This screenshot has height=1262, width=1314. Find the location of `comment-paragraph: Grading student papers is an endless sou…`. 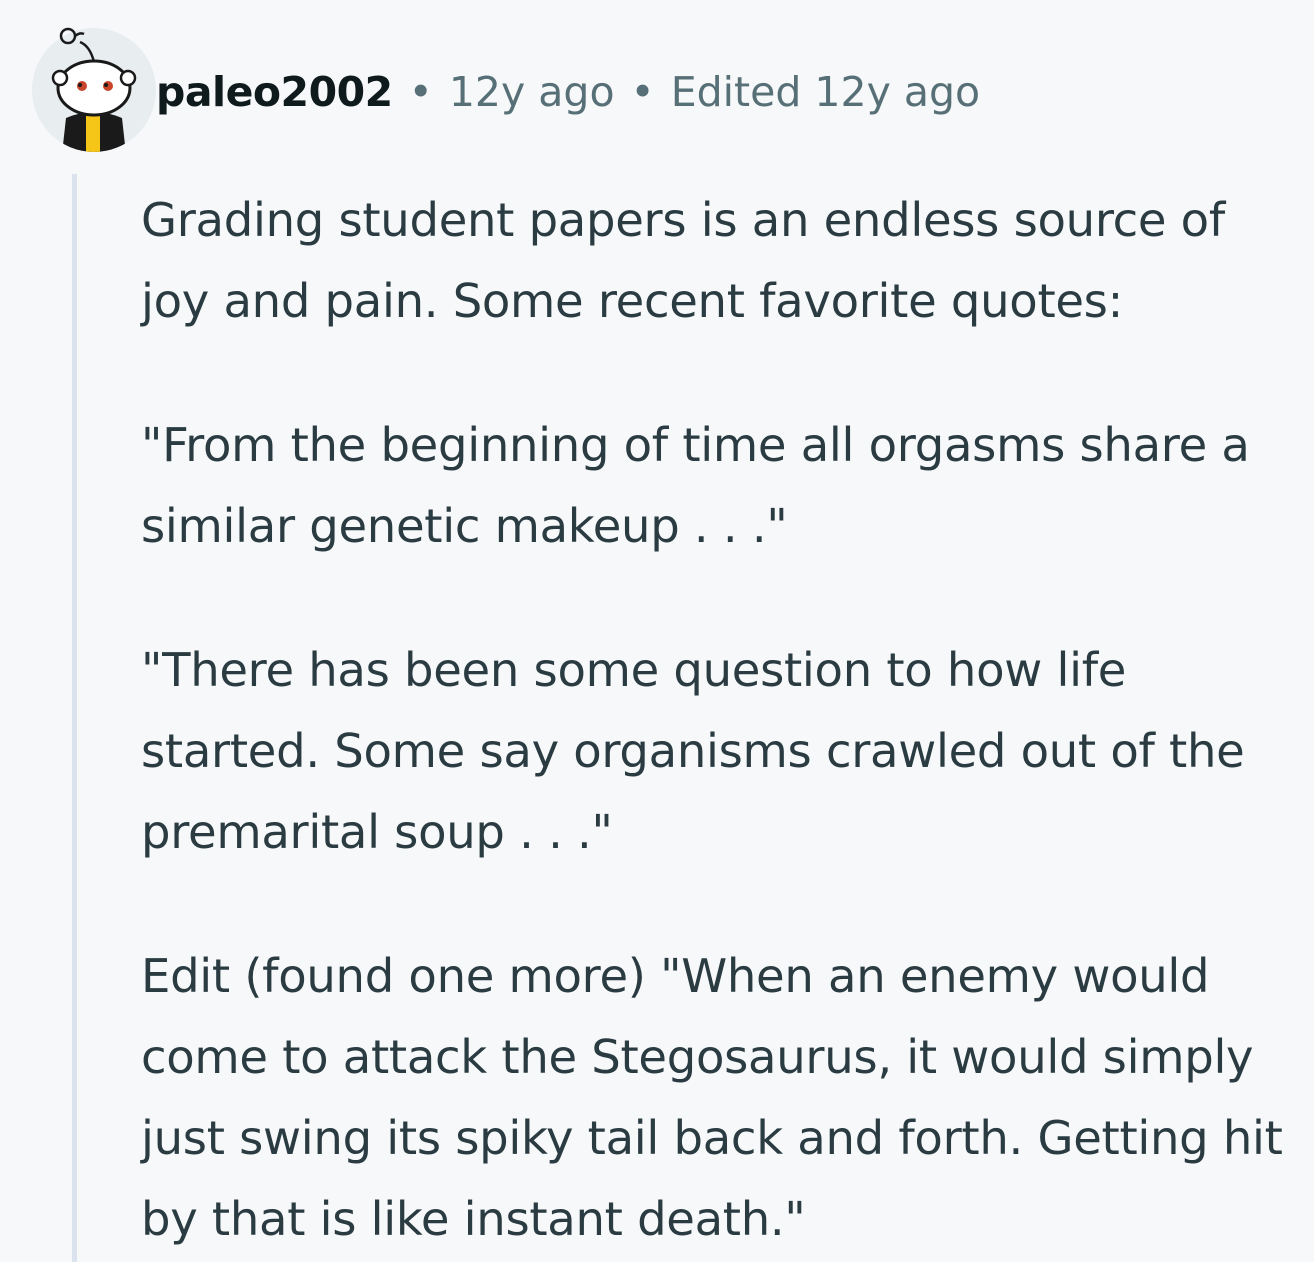

comment-paragraph: Grading student papers is an endless sou… is located at coordinates (683, 260).